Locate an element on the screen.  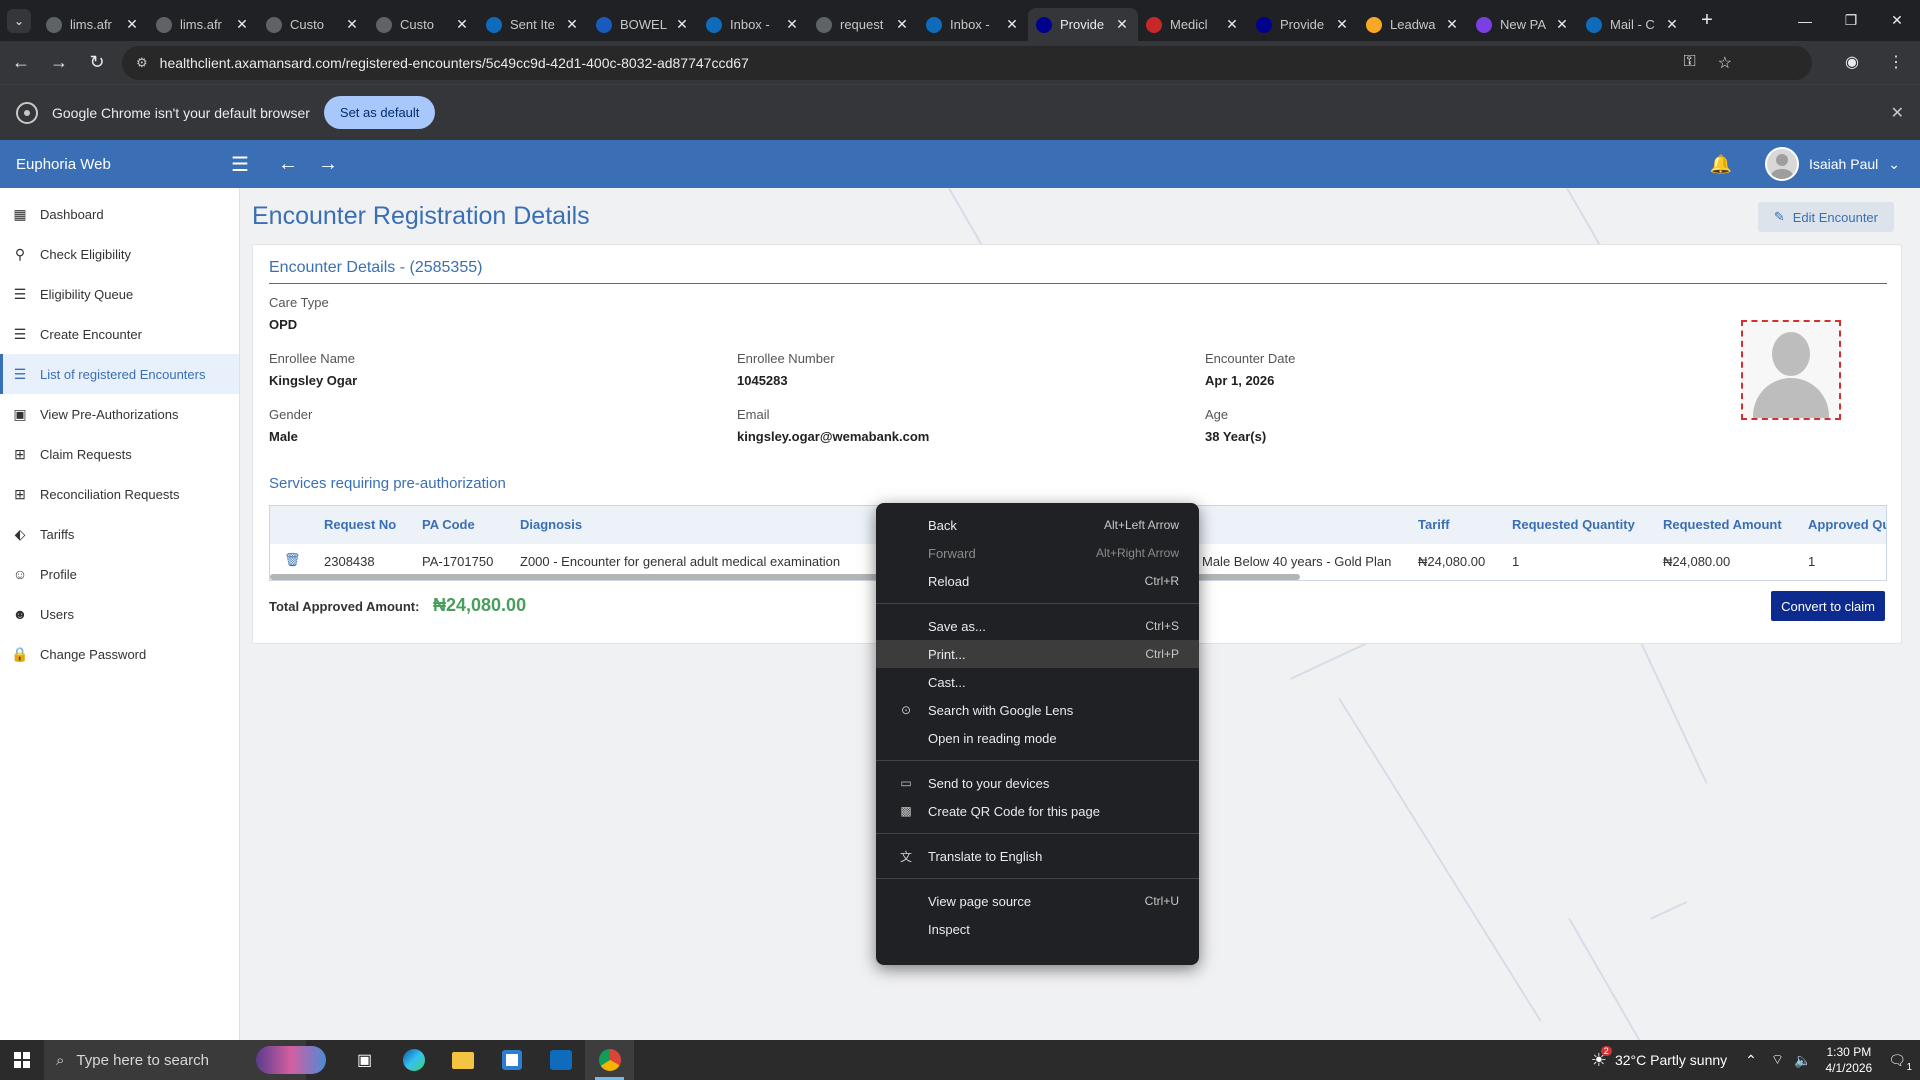
sidebar-item-tariffs: ⬖ Tariffs is located at coordinates (119, 534).